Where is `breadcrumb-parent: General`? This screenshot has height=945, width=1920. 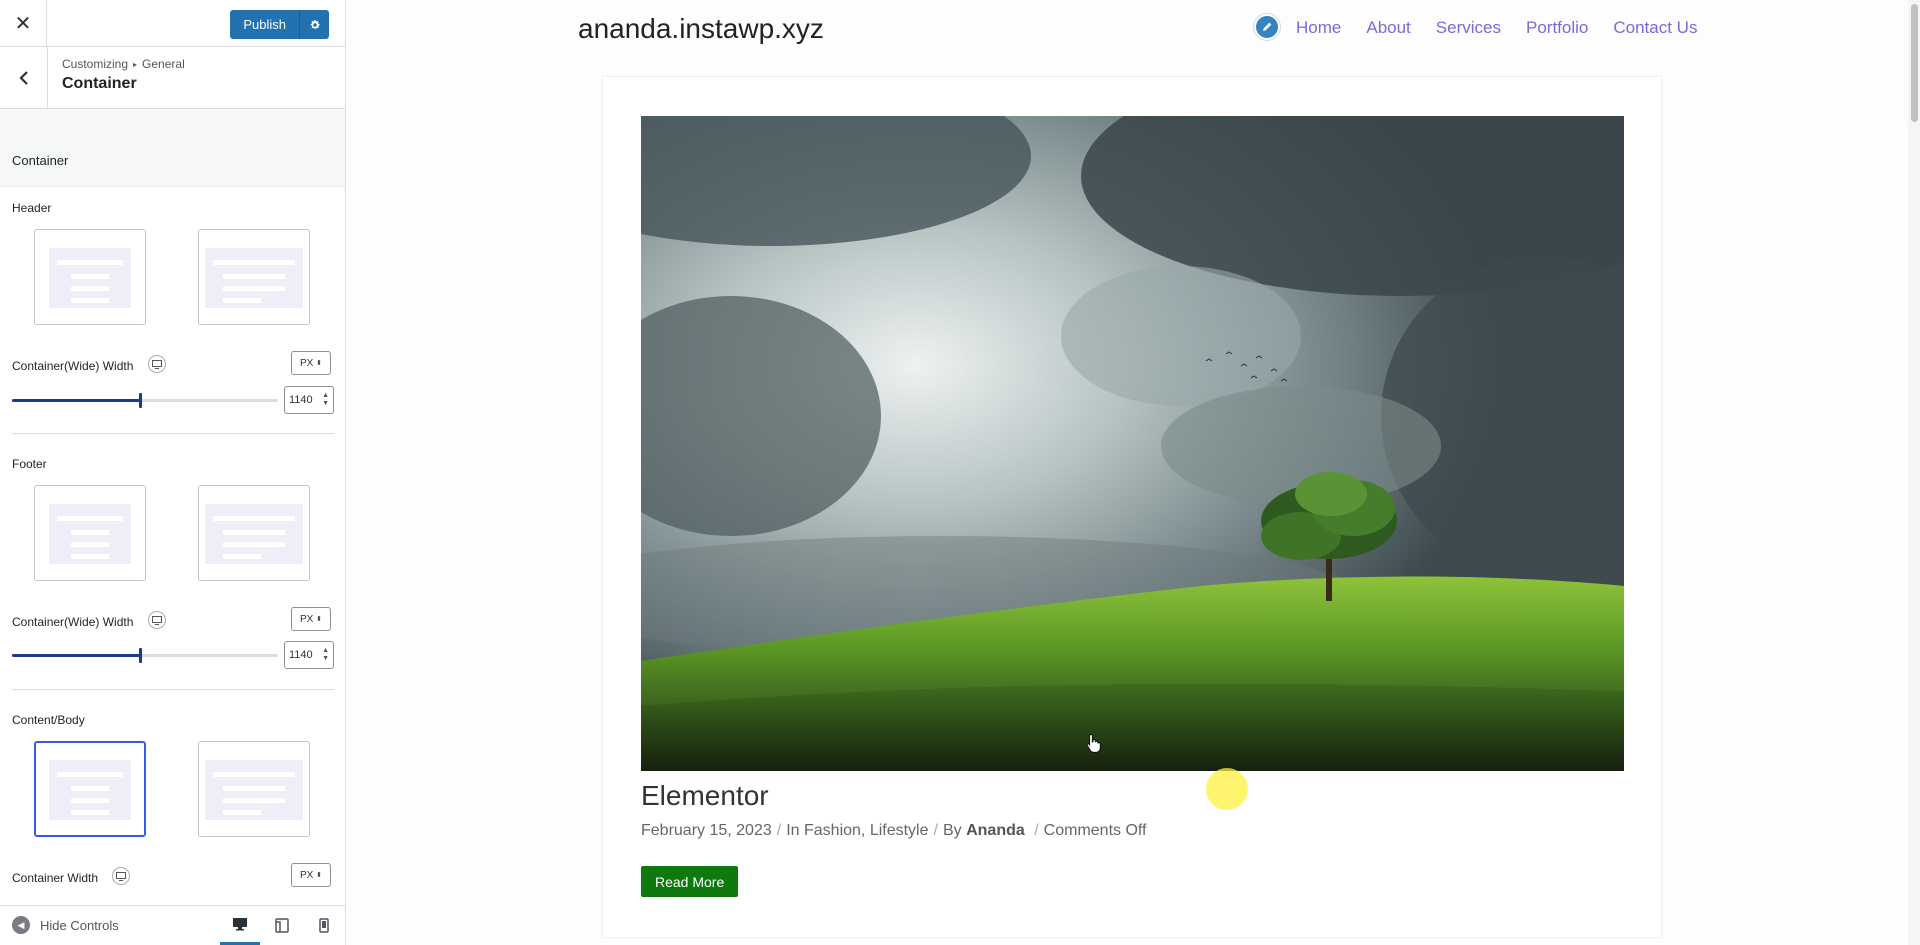 breadcrumb-parent: General is located at coordinates (163, 64).